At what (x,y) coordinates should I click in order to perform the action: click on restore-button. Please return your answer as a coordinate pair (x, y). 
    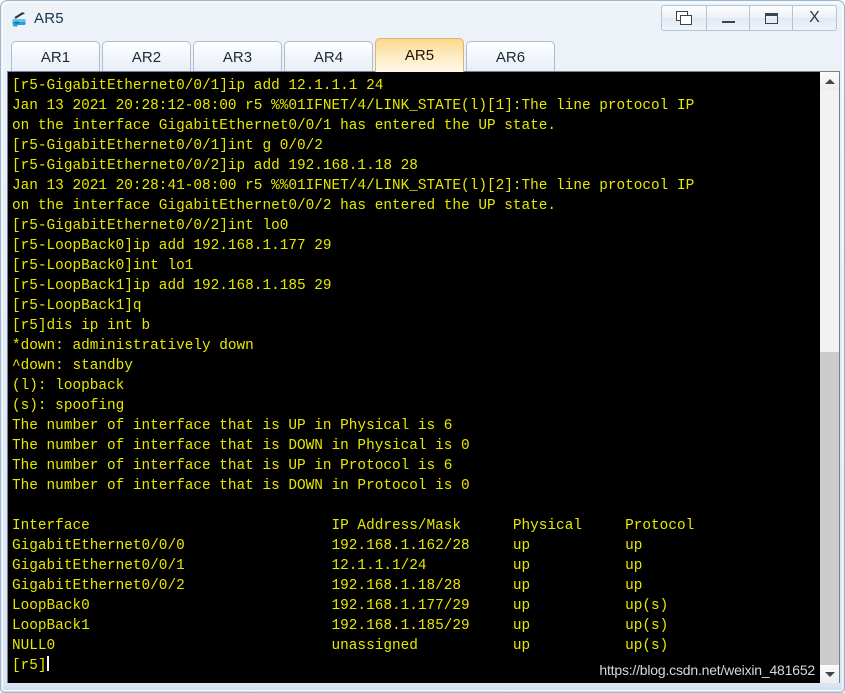
    Looking at the image, I should click on (684, 18).